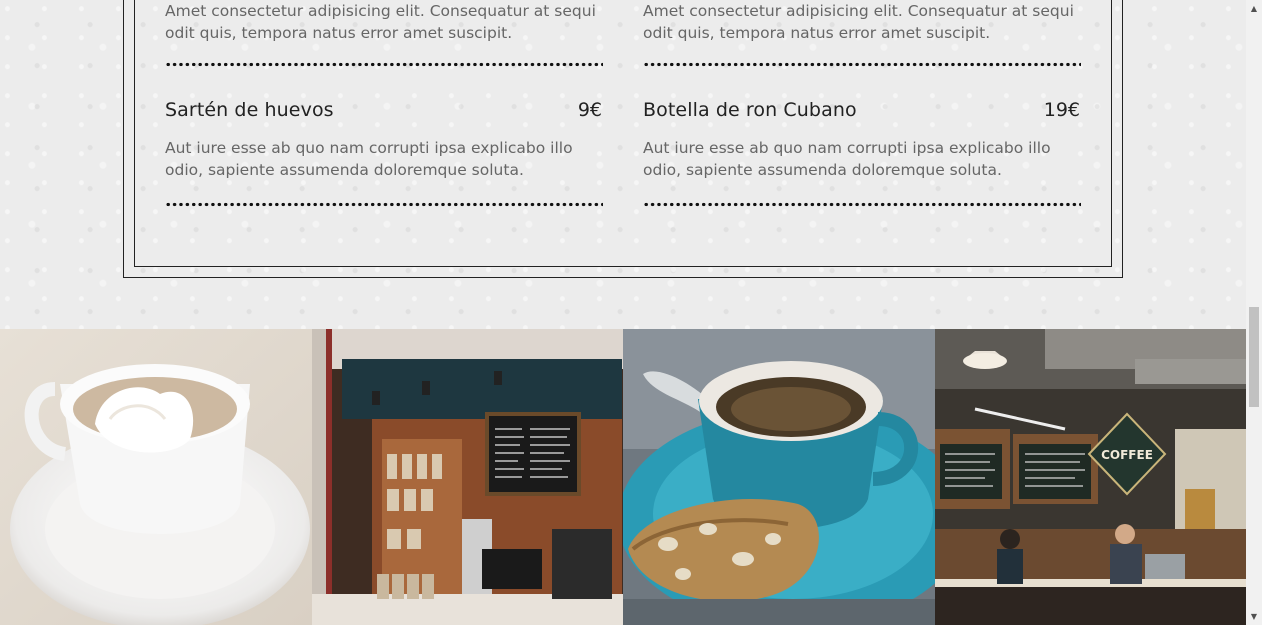  What do you see at coordinates (1090, 477) in the screenshot?
I see `gallery-image-cafe-interior: COFFEE` at bounding box center [1090, 477].